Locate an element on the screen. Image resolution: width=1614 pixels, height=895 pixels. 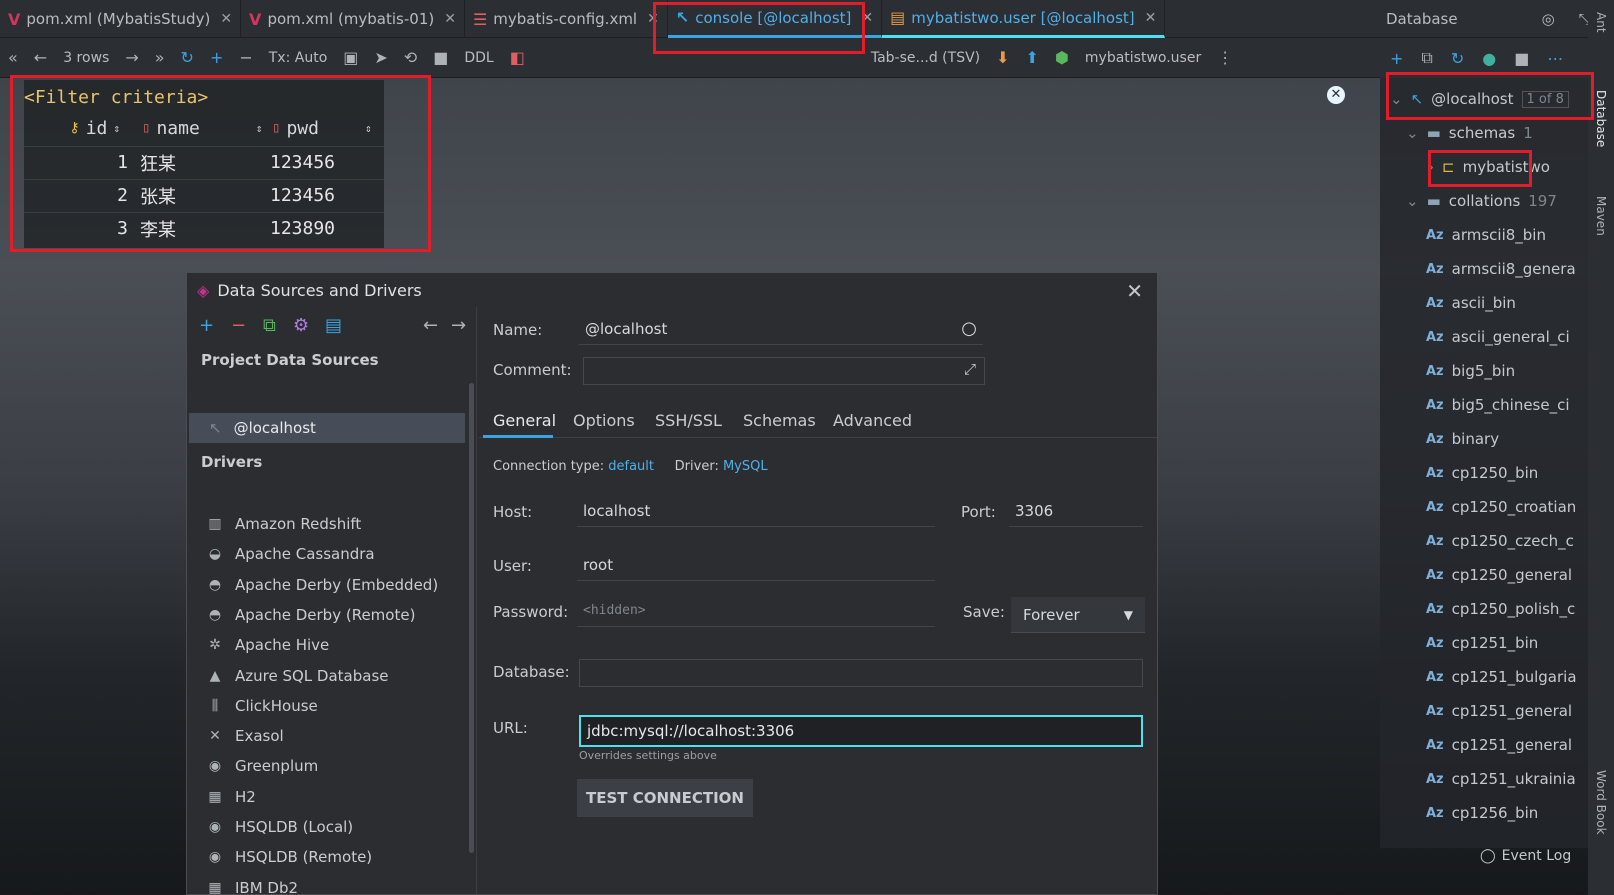
tree-schemas: ⌄ ▬ schemas 1 is located at coordinates (1469, 133).